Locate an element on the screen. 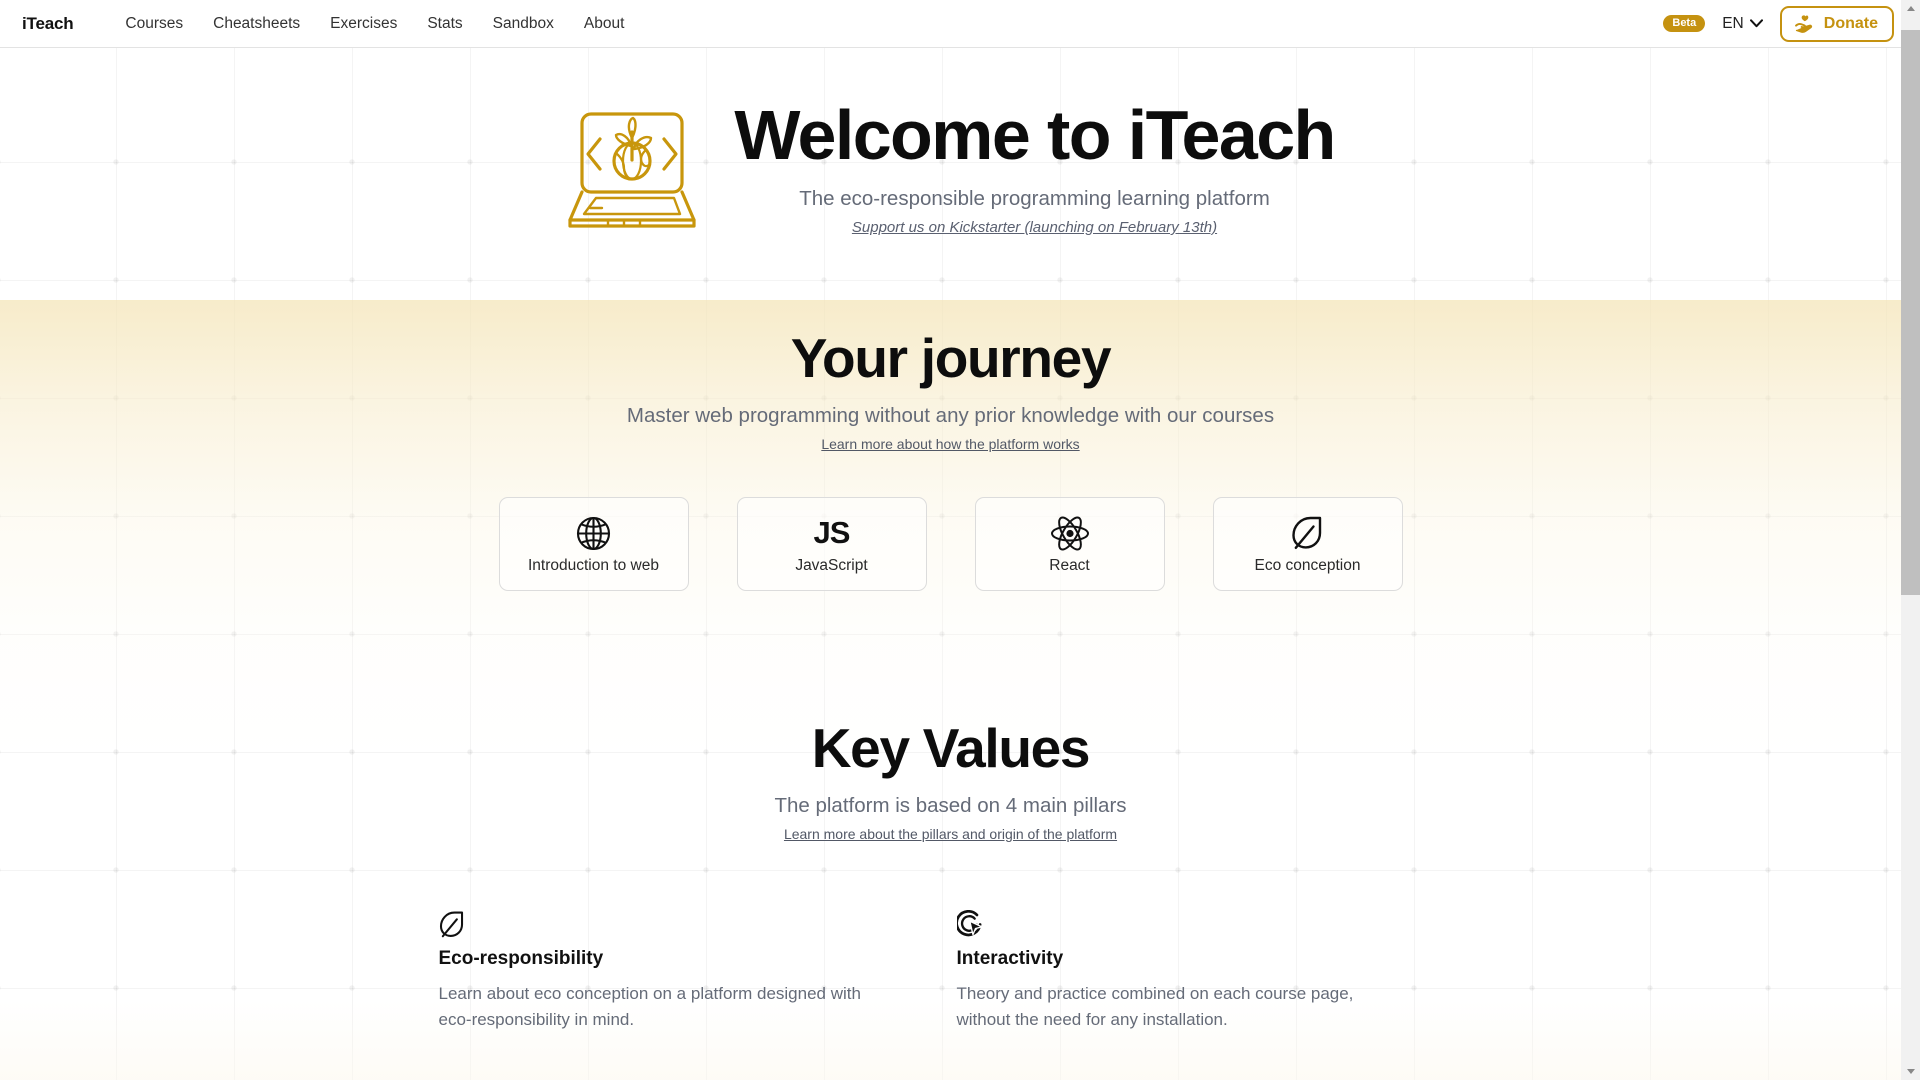 The height and width of the screenshot is (1080, 1920). donate-button: Donate is located at coordinates (1836, 23).